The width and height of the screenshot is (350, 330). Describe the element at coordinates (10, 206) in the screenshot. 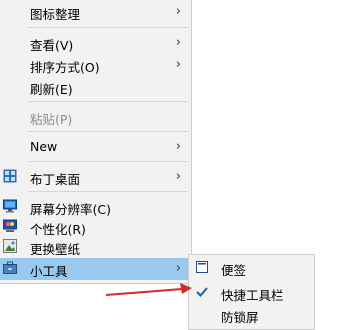

I see `monitor-icon` at that location.